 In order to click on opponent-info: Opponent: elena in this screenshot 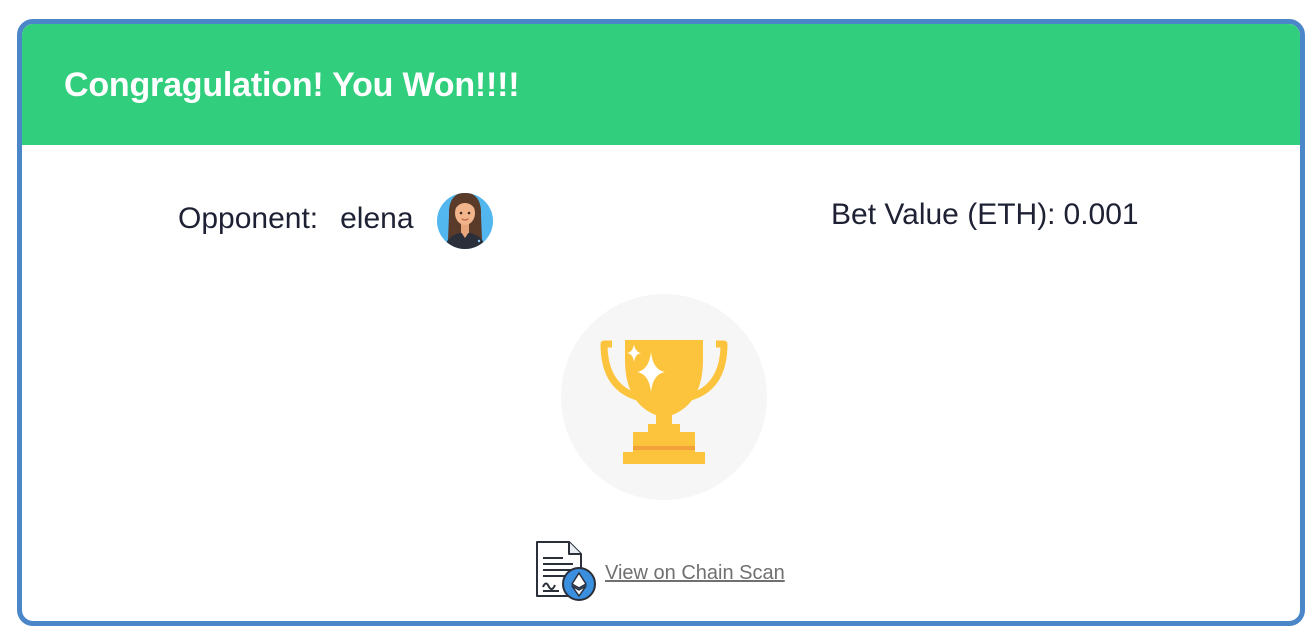, I will do `click(336, 219)`.